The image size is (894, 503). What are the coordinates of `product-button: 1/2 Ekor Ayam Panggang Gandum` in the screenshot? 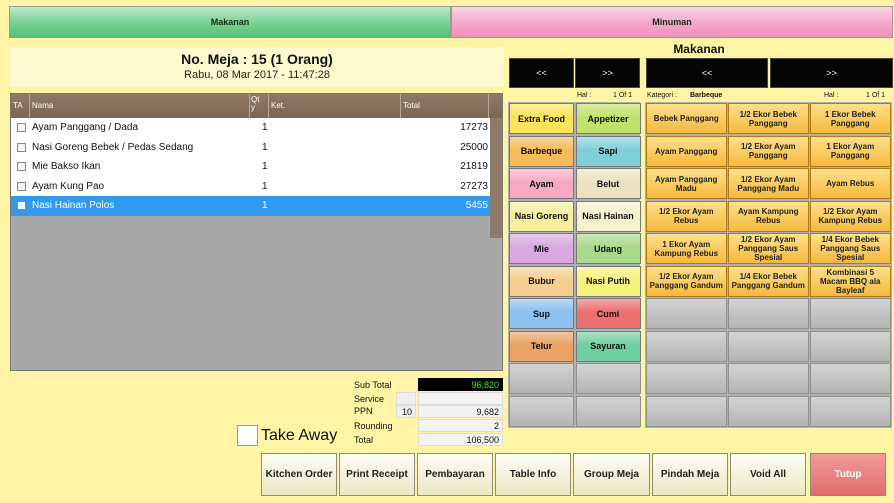 It's located at (686, 281).